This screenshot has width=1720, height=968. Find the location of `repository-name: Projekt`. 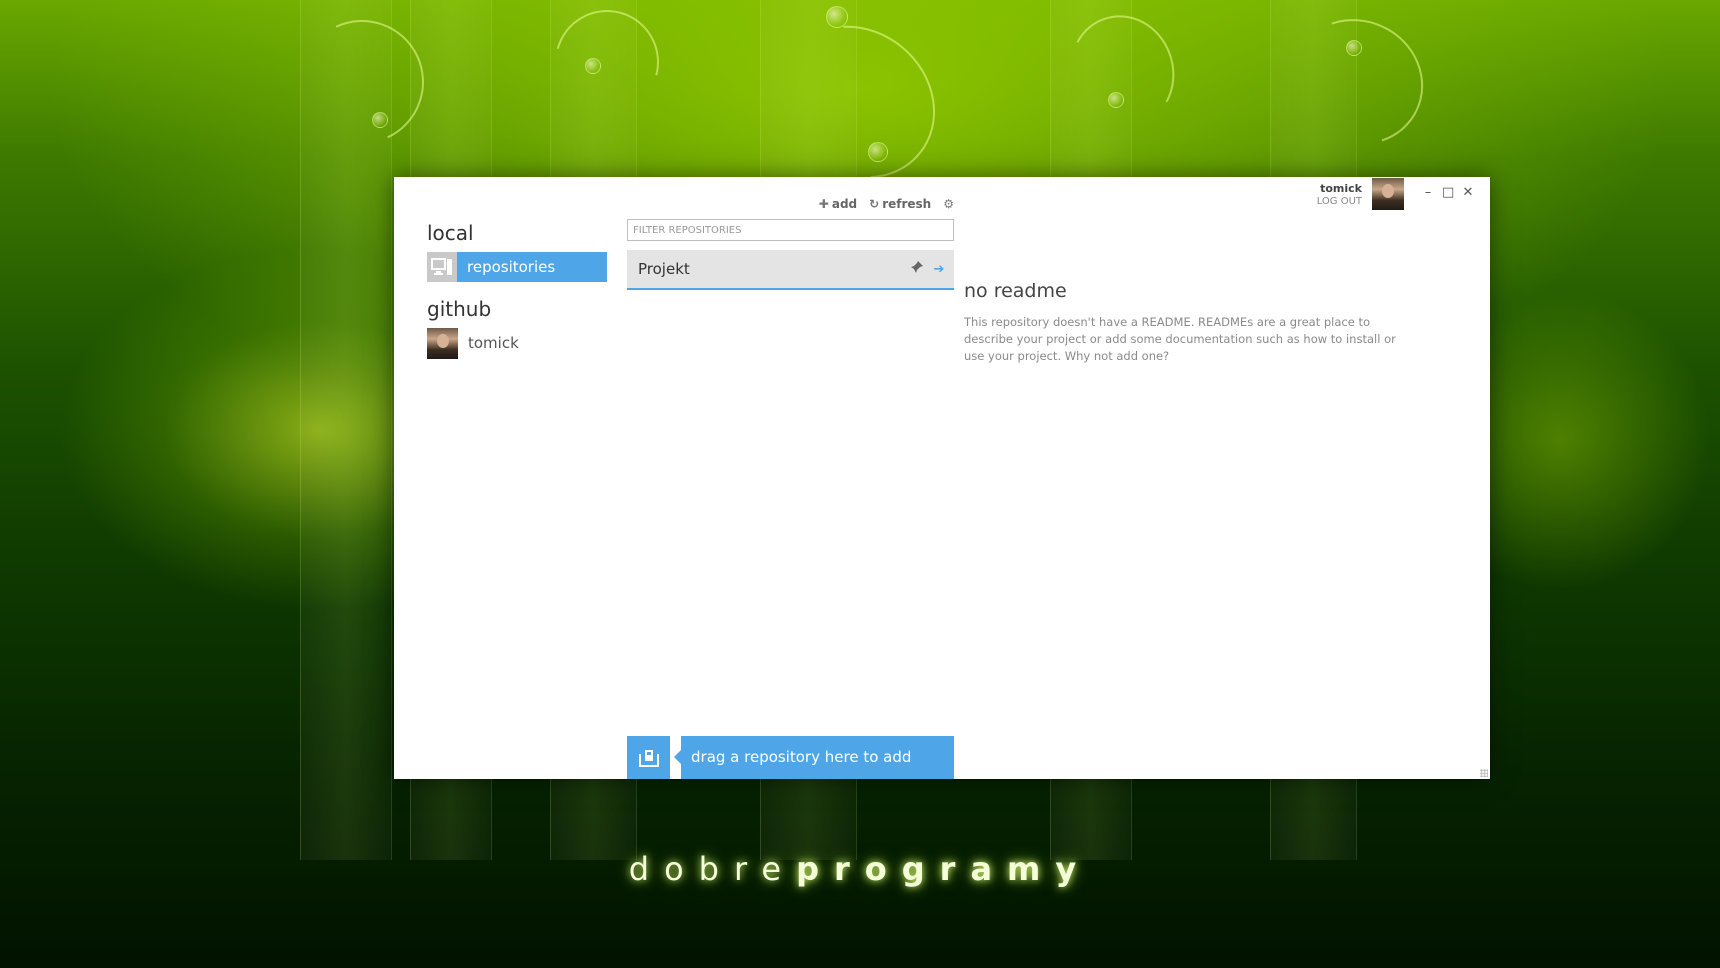

repository-name: Projekt is located at coordinates (664, 269).